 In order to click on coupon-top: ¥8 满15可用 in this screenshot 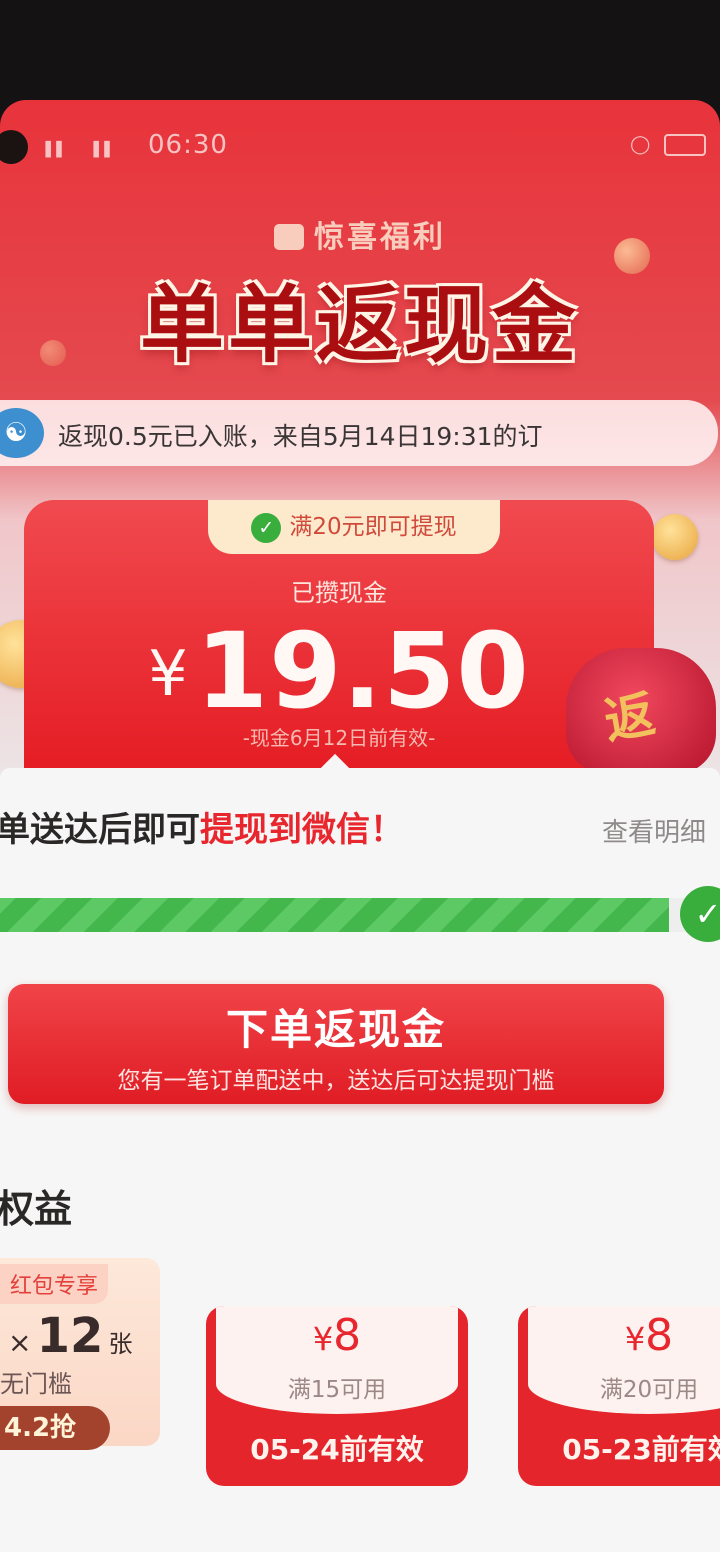, I will do `click(337, 1360)`.